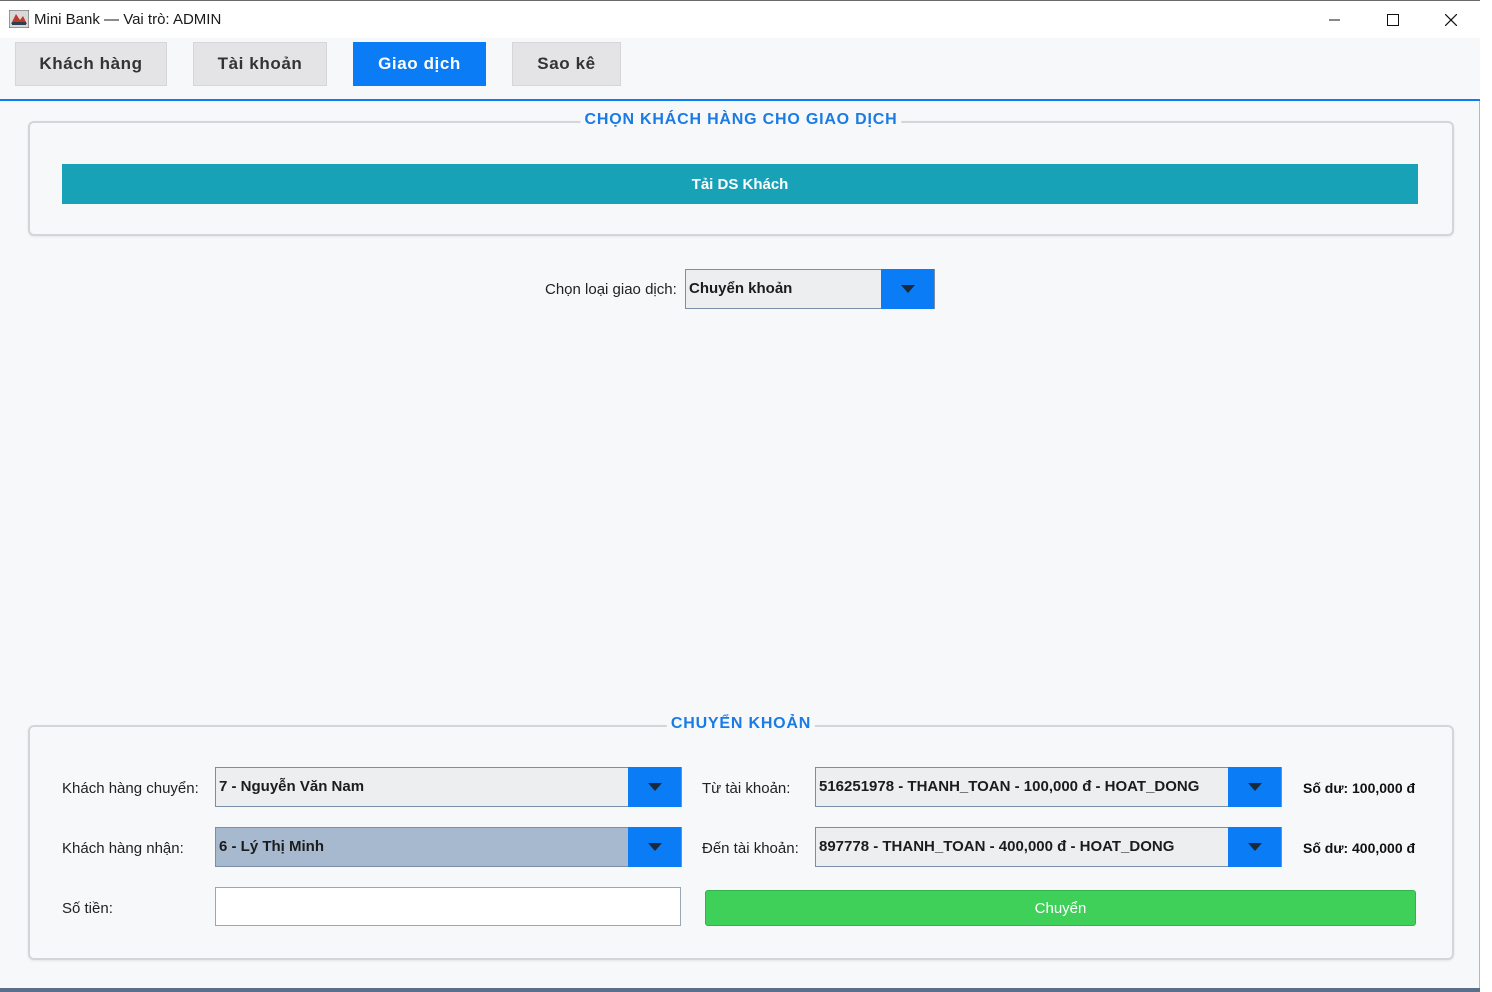 This screenshot has width=1492, height=992. What do you see at coordinates (91, 64) in the screenshot?
I see `tab-khach-hang: Khách hàng` at bounding box center [91, 64].